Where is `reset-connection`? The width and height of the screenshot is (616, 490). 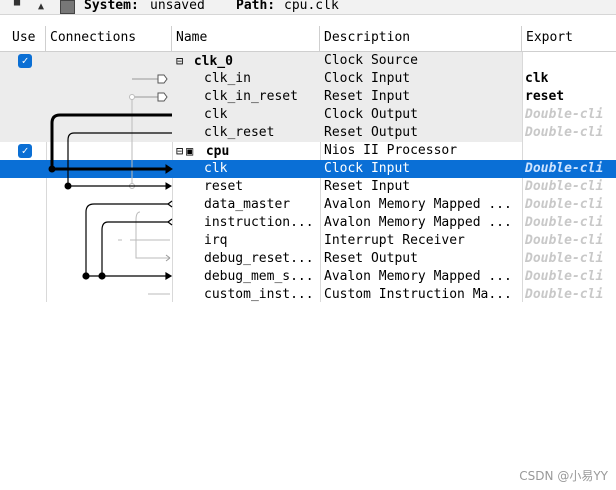
reset-connection is located at coordinates (118, 161).